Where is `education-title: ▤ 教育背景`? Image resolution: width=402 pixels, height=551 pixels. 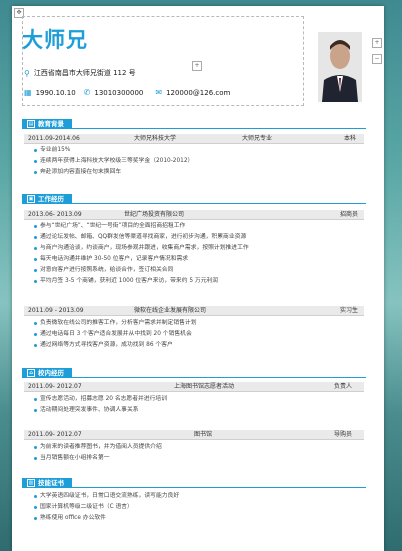
education-title: ▤ 教育背景 is located at coordinates (47, 124).